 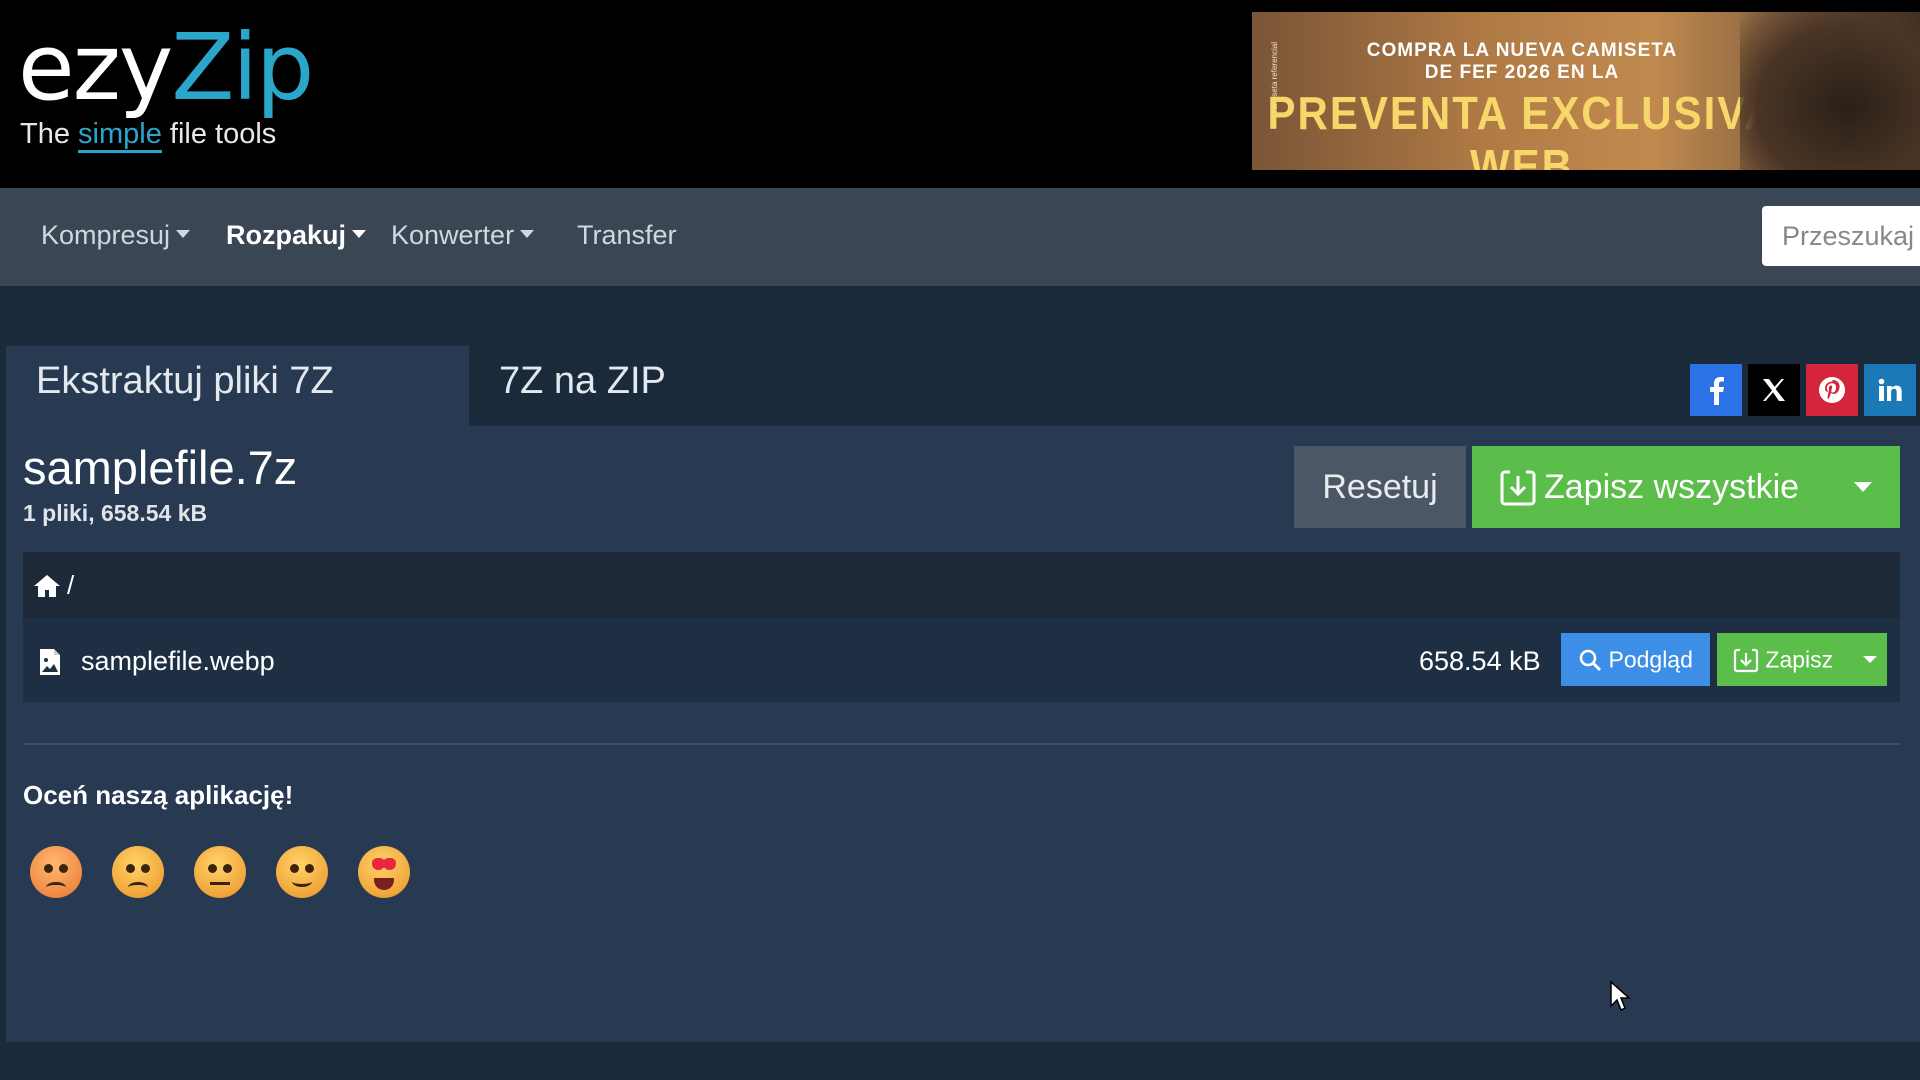 I want to click on ad-slogan: PREVENTA EXCLUSIVA WEB, so click(x=1522, y=128).